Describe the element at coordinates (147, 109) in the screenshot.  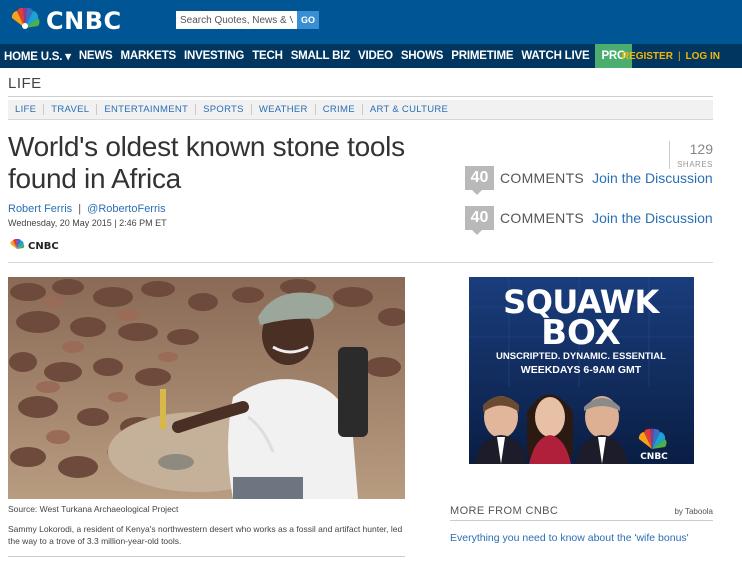
I see `subnav-item-entertainment: ENTERTAINMENT` at that location.